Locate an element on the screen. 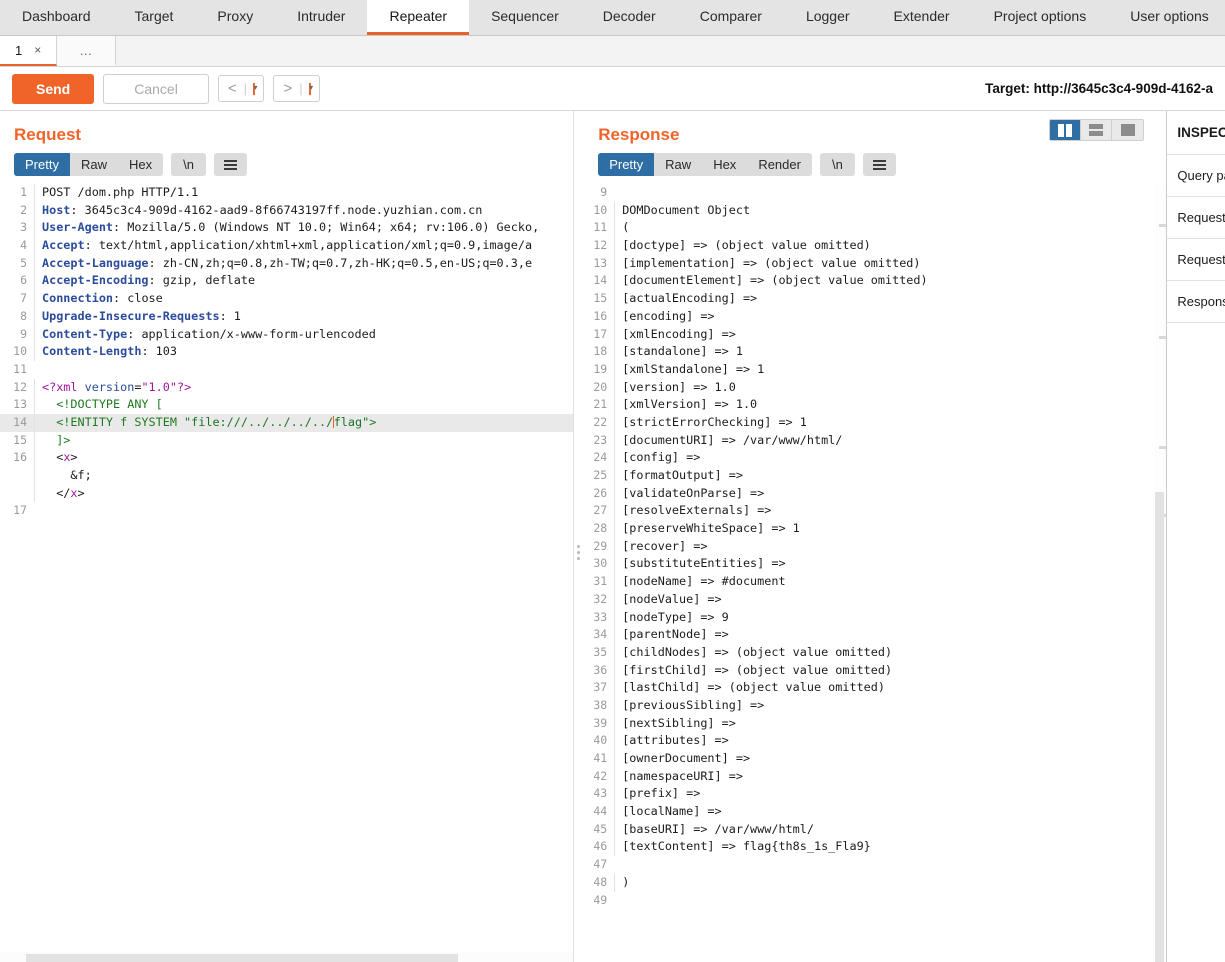 This screenshot has width=1225, height=962. request-code-line: 12 <?xml version="1.0"?> is located at coordinates (286, 387).